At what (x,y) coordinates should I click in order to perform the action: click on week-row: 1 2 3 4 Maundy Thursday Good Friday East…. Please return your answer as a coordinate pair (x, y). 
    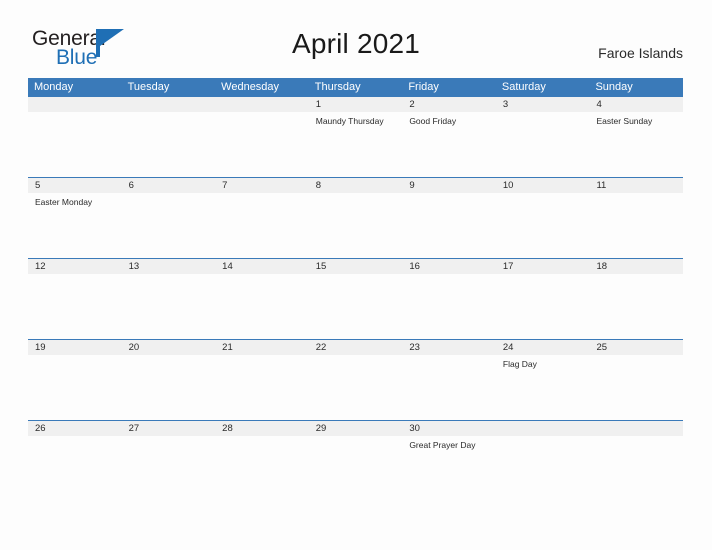
    Looking at the image, I should click on (355, 137).